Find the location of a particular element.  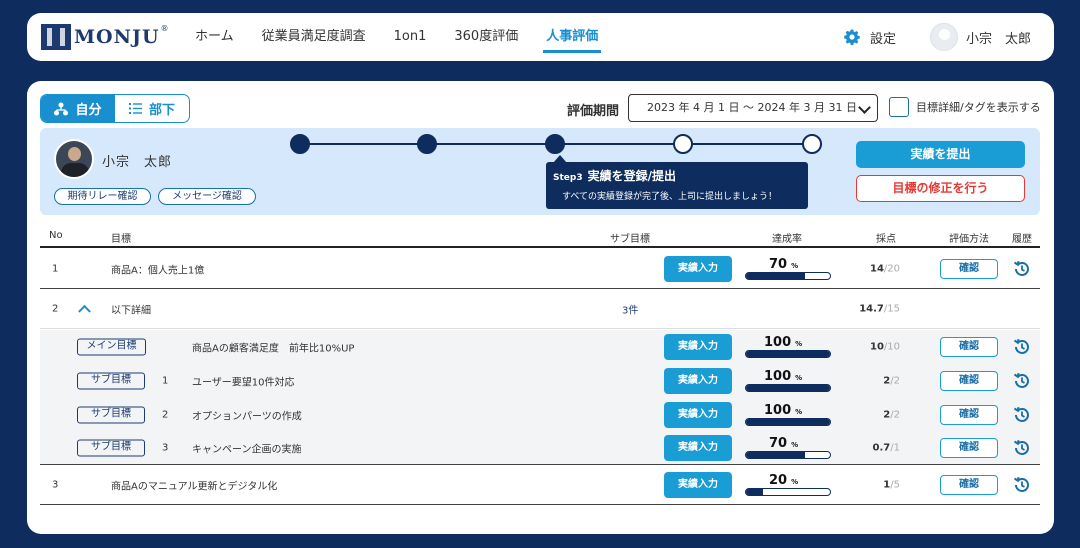

person-photo is located at coordinates (74, 159).